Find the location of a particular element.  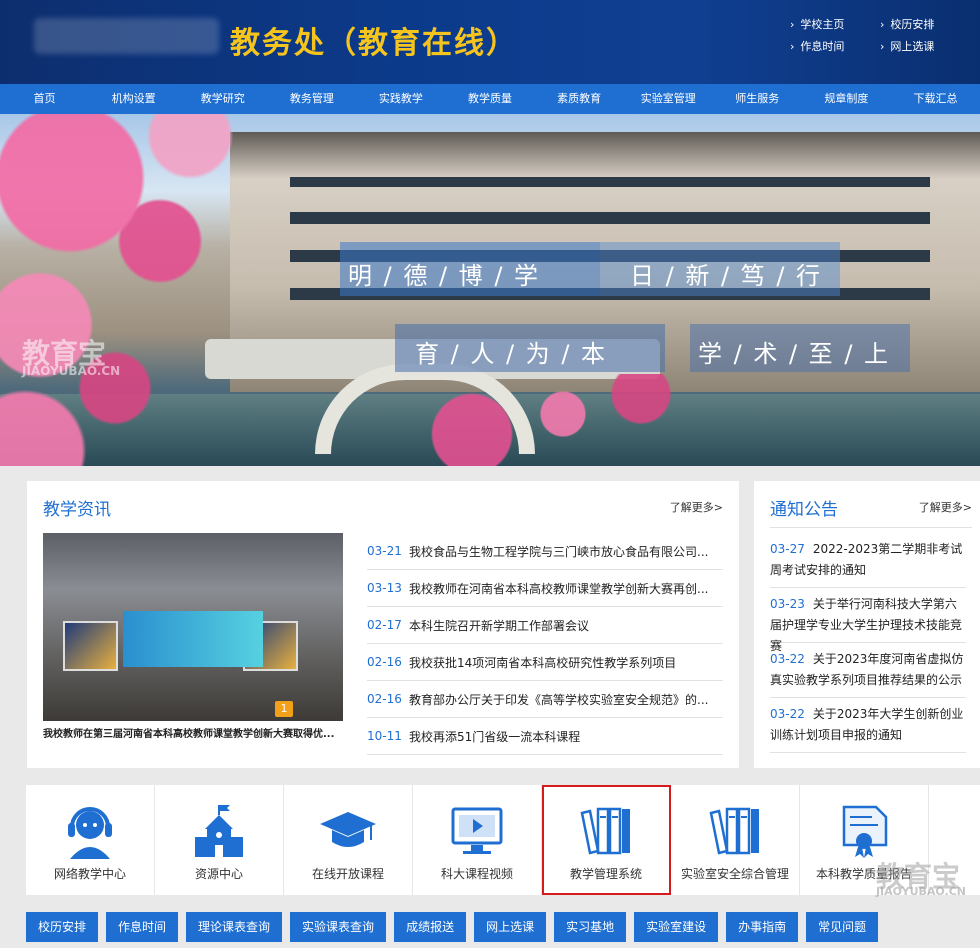

nav-item-downloads: 下载汇总 is located at coordinates (935, 99).